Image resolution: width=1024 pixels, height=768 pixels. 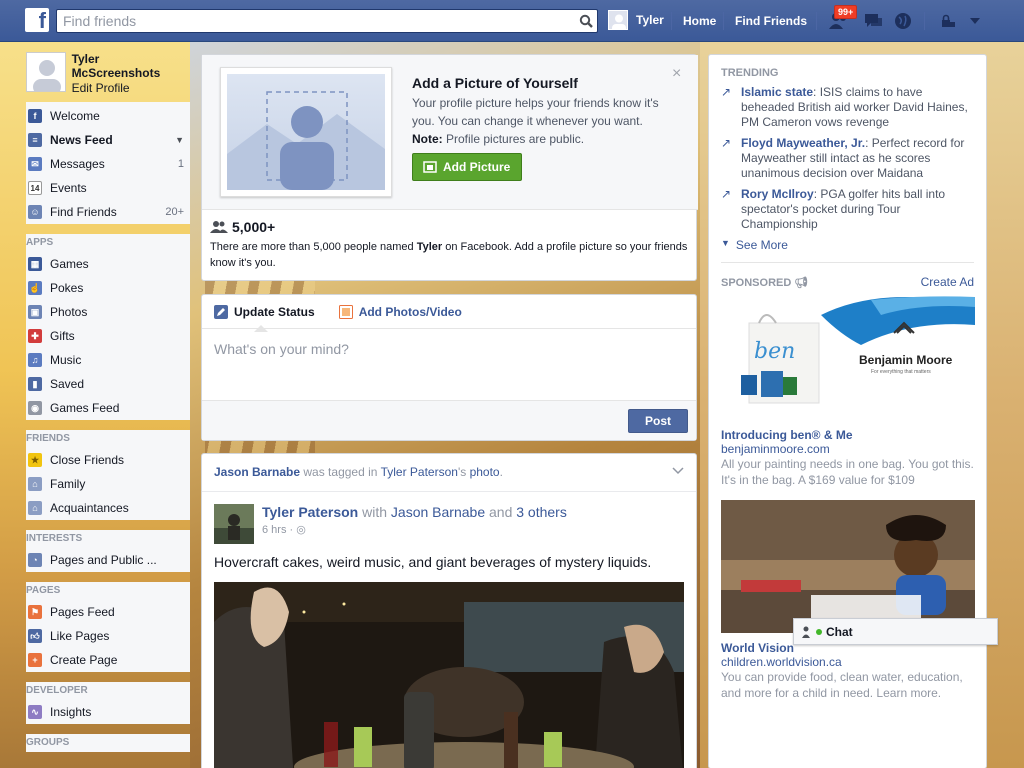 What do you see at coordinates (676, 74) in the screenshot?
I see `close-icon: ×` at bounding box center [676, 74].